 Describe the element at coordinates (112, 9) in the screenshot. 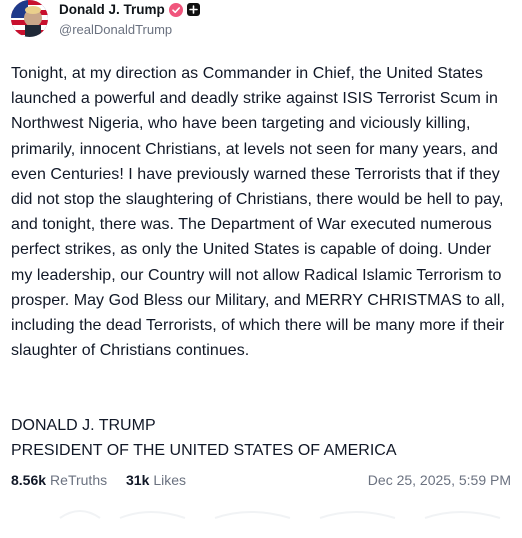

I see `author-name: Donald J. Trump` at that location.